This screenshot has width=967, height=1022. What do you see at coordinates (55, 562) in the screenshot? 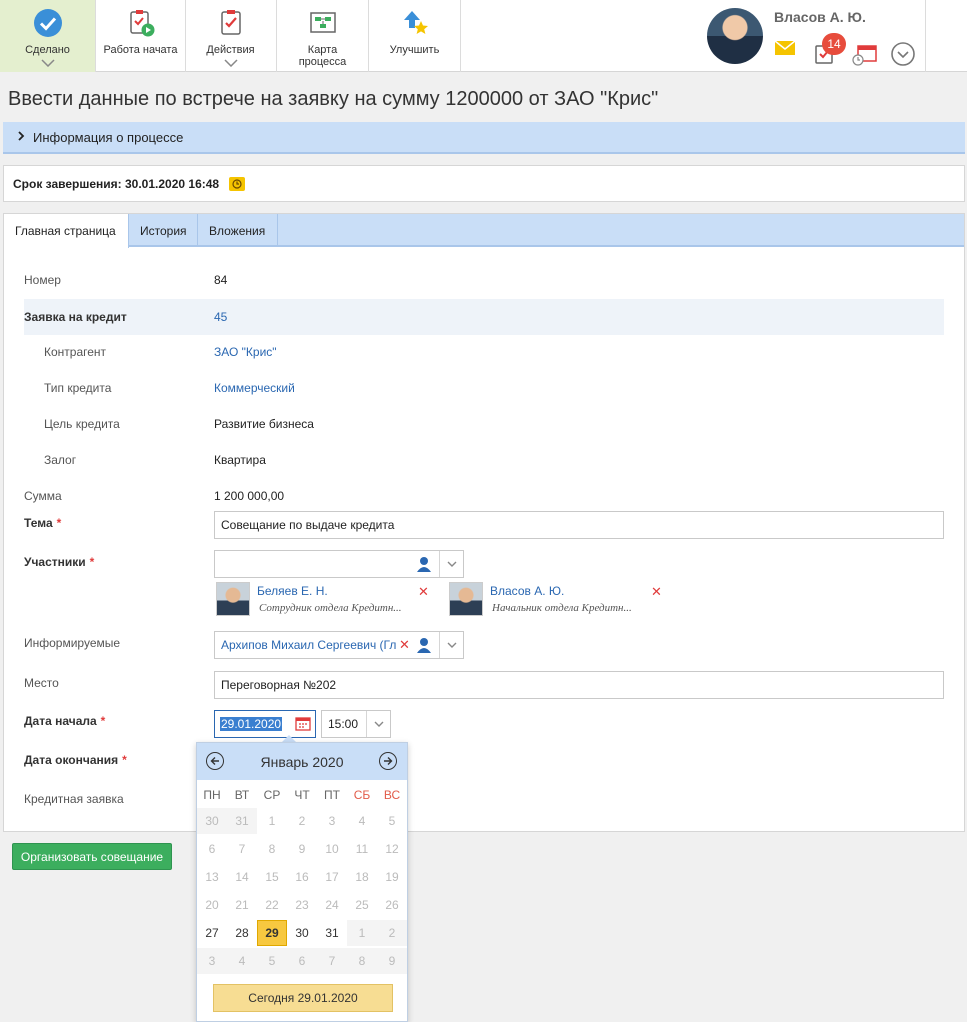
I see `participants-label-text: Участники` at bounding box center [55, 562].